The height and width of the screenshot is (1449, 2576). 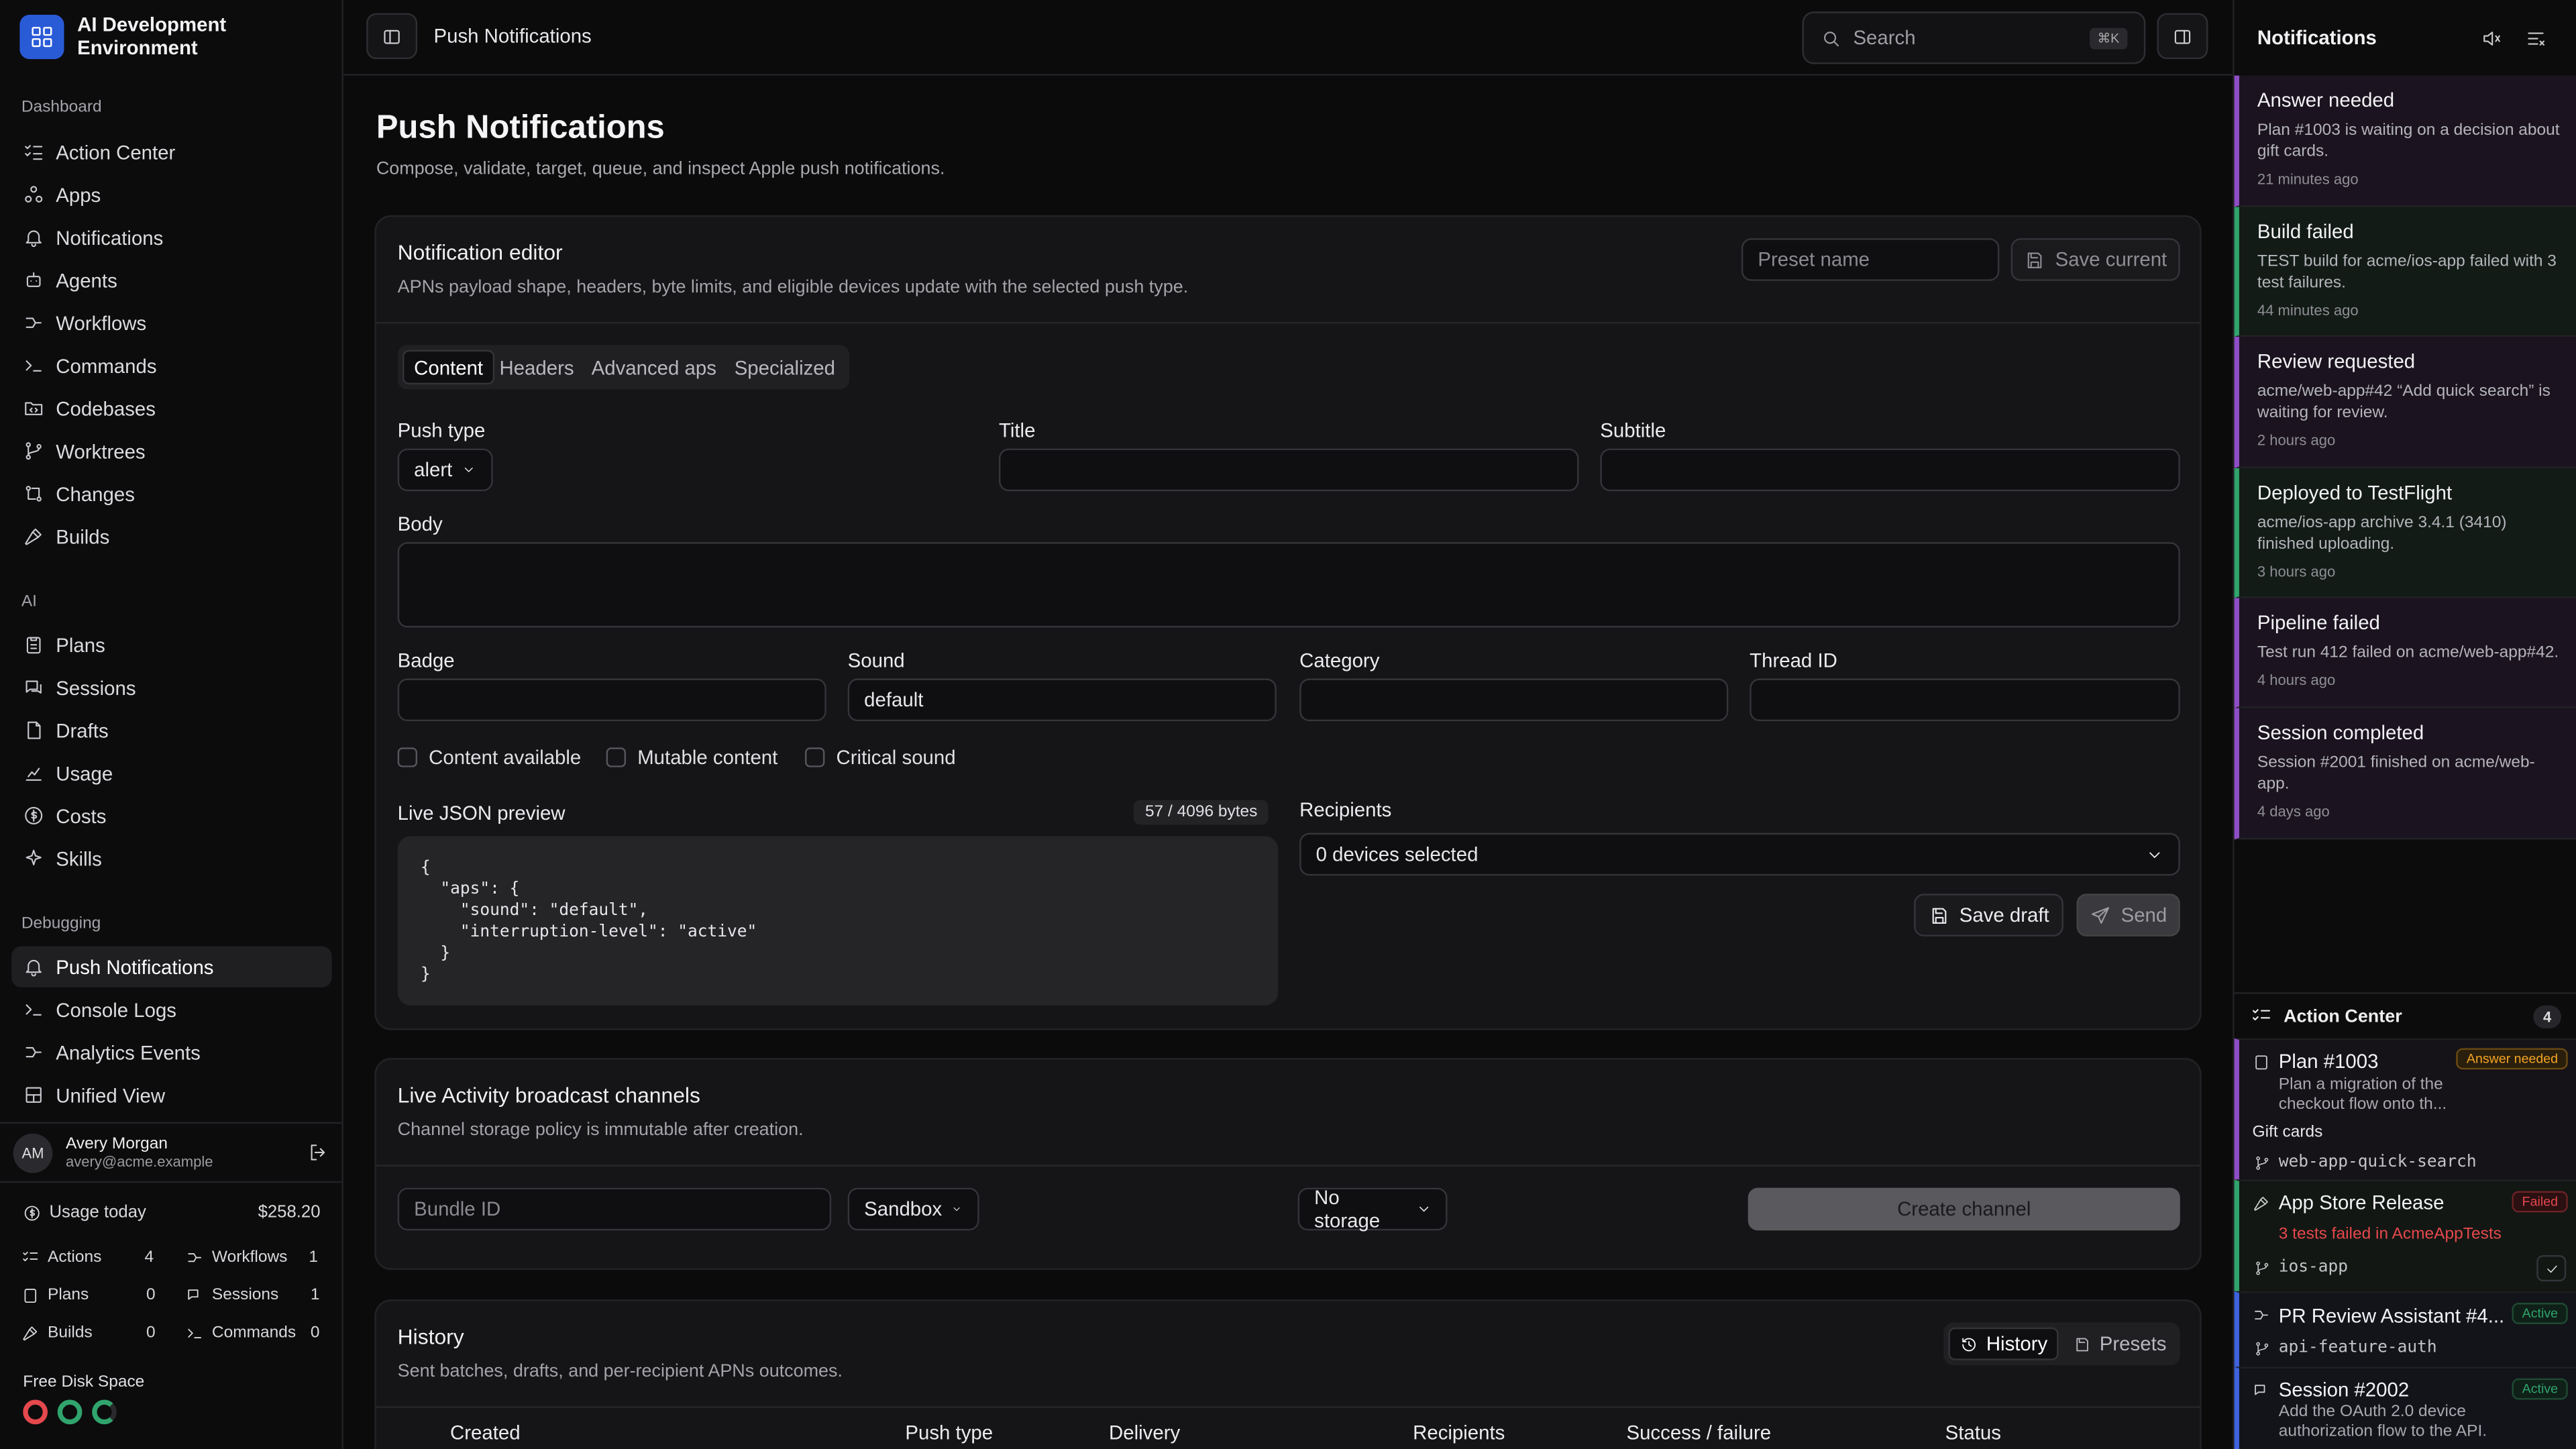 What do you see at coordinates (445, 470) in the screenshot?
I see `push-type-select: alert` at bounding box center [445, 470].